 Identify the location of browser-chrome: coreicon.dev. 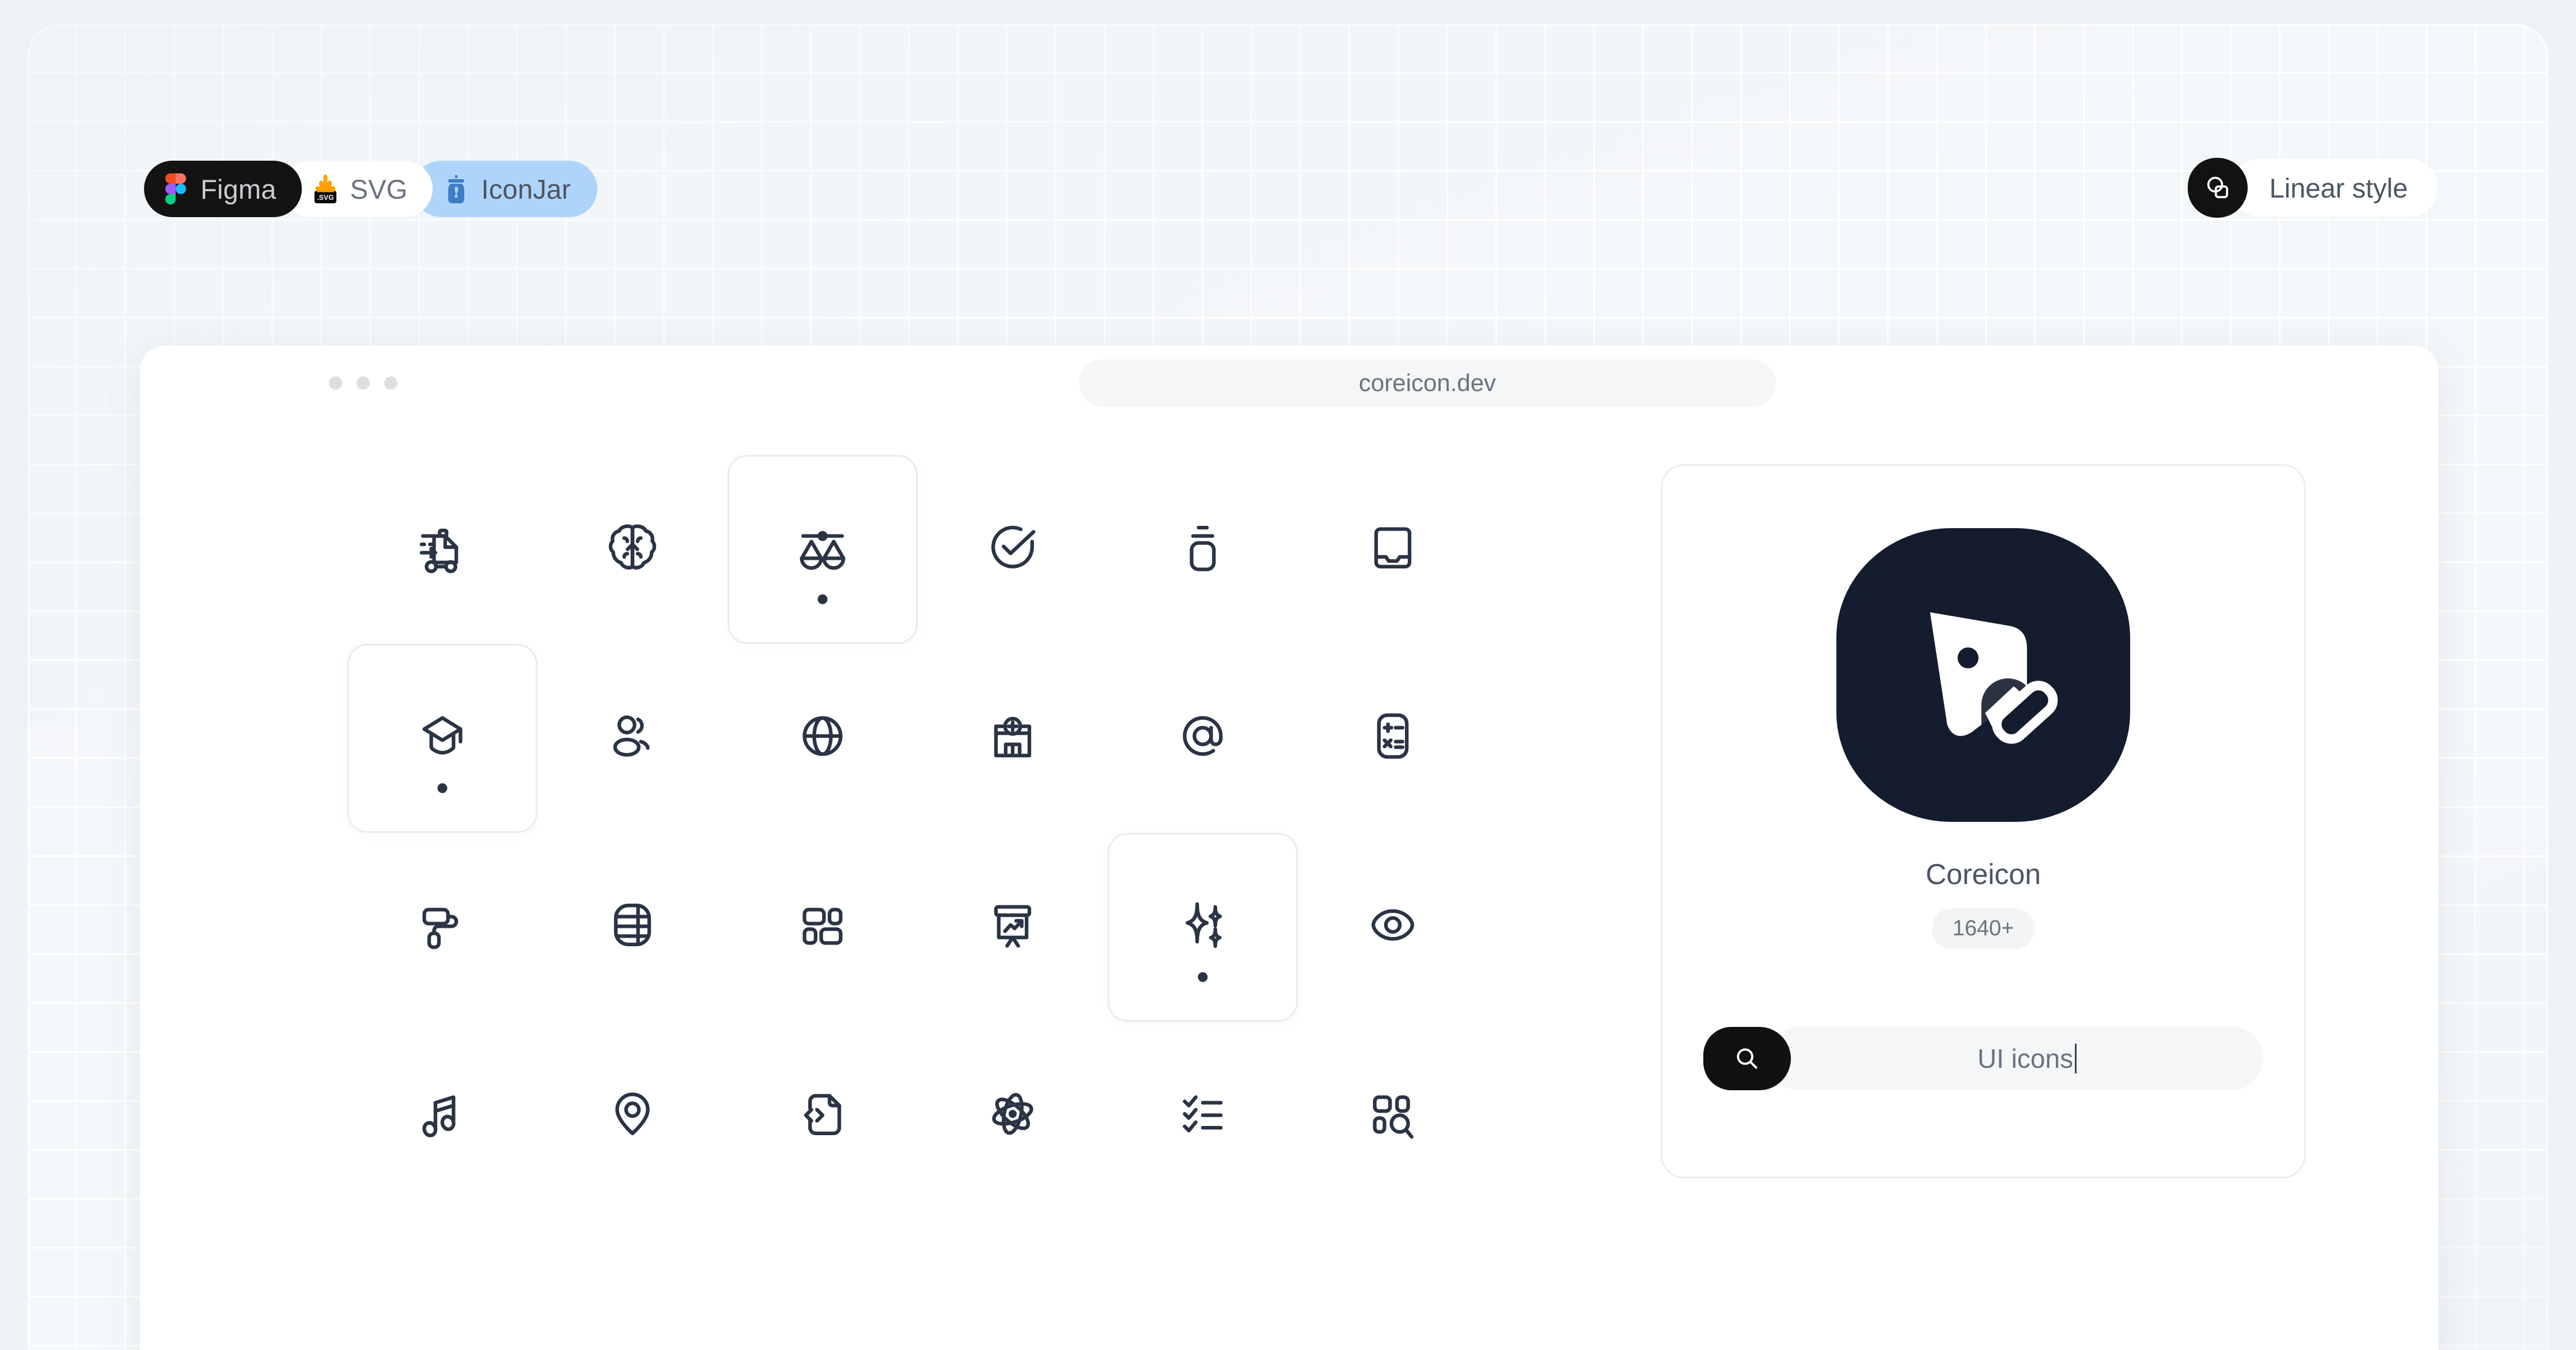
(1289, 383).